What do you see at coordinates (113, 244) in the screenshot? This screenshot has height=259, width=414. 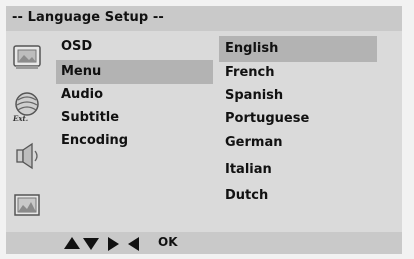 I see `right-arrow-icon` at bounding box center [113, 244].